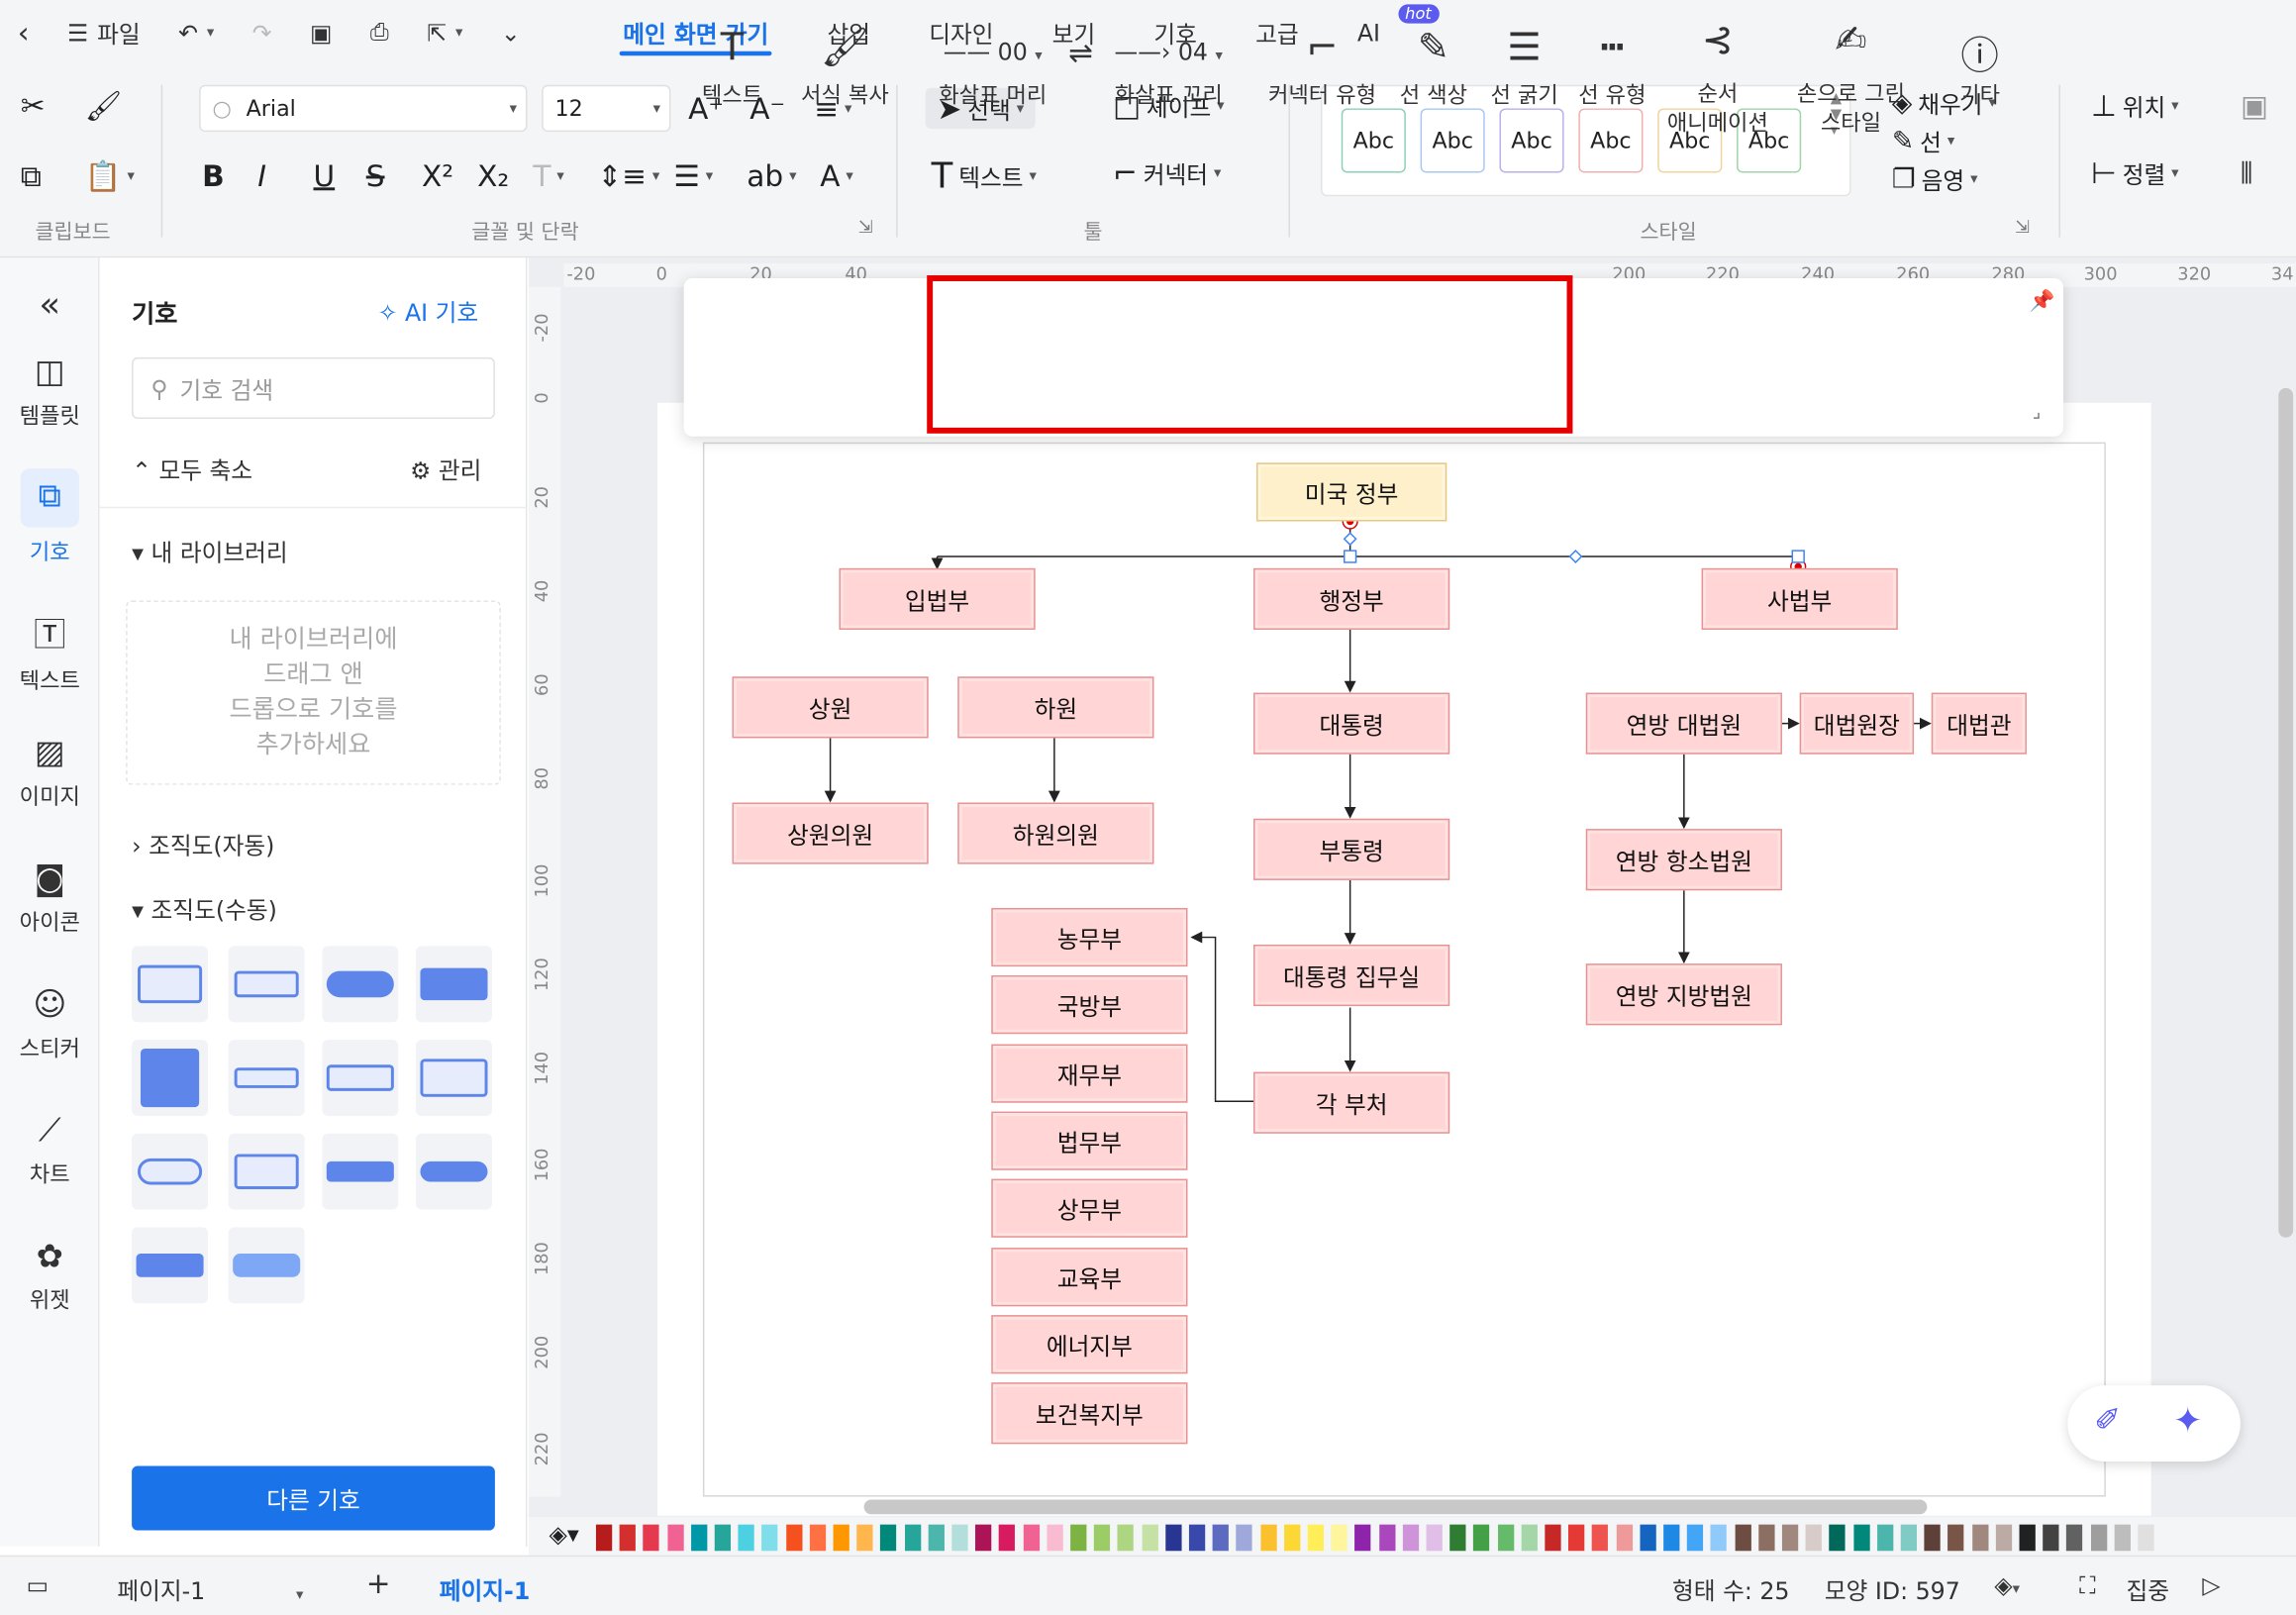 This screenshot has height=1615, width=2296. Describe the element at coordinates (564, 1534) in the screenshot. I see `fill-icon: ◈▾` at that location.